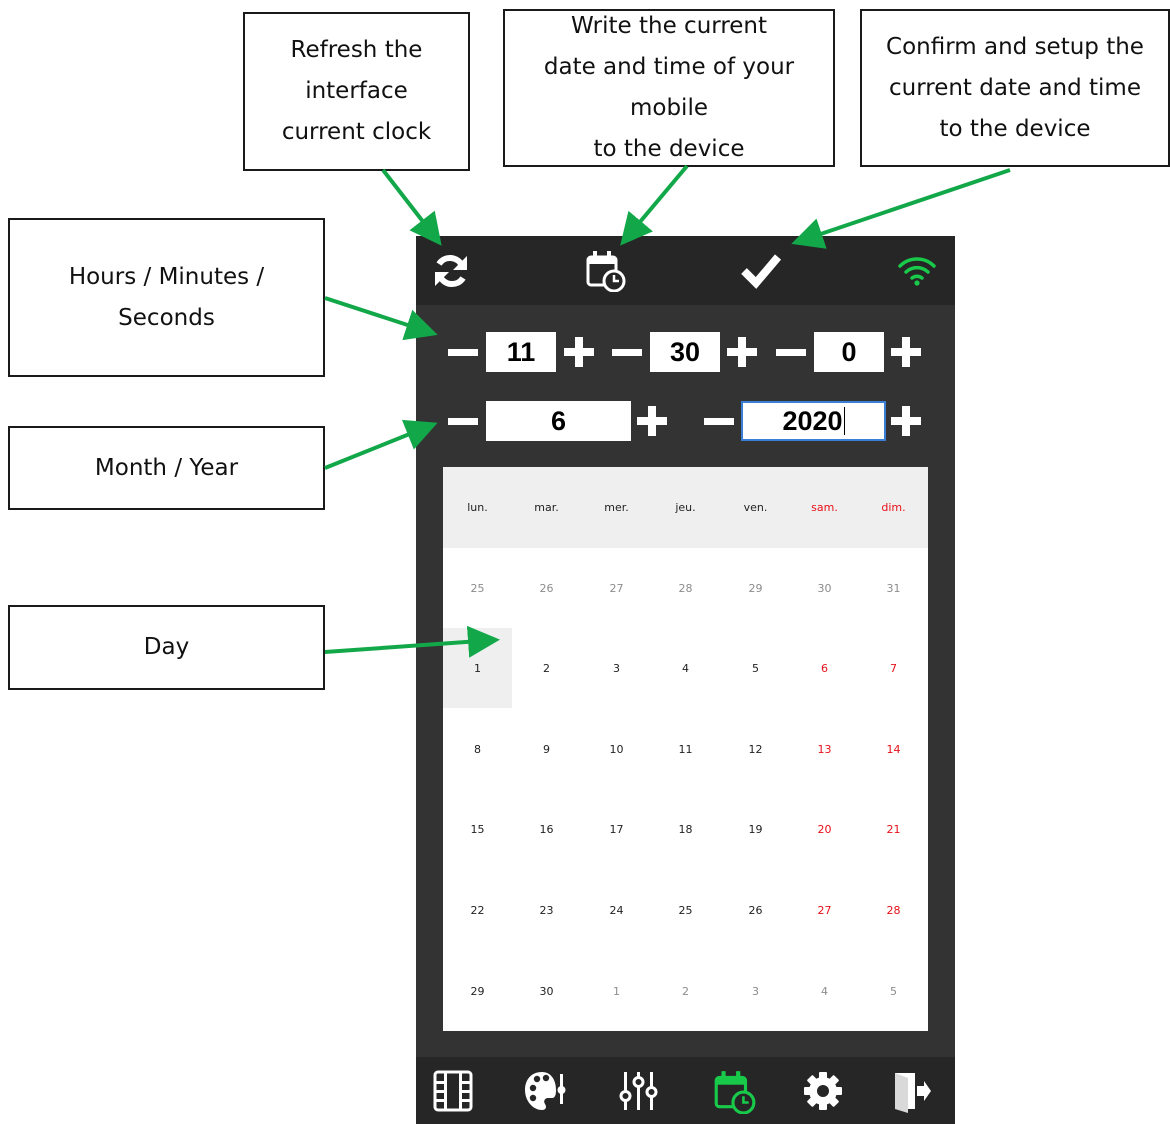  I want to click on month-year-row: 6 2020, so click(685, 421).